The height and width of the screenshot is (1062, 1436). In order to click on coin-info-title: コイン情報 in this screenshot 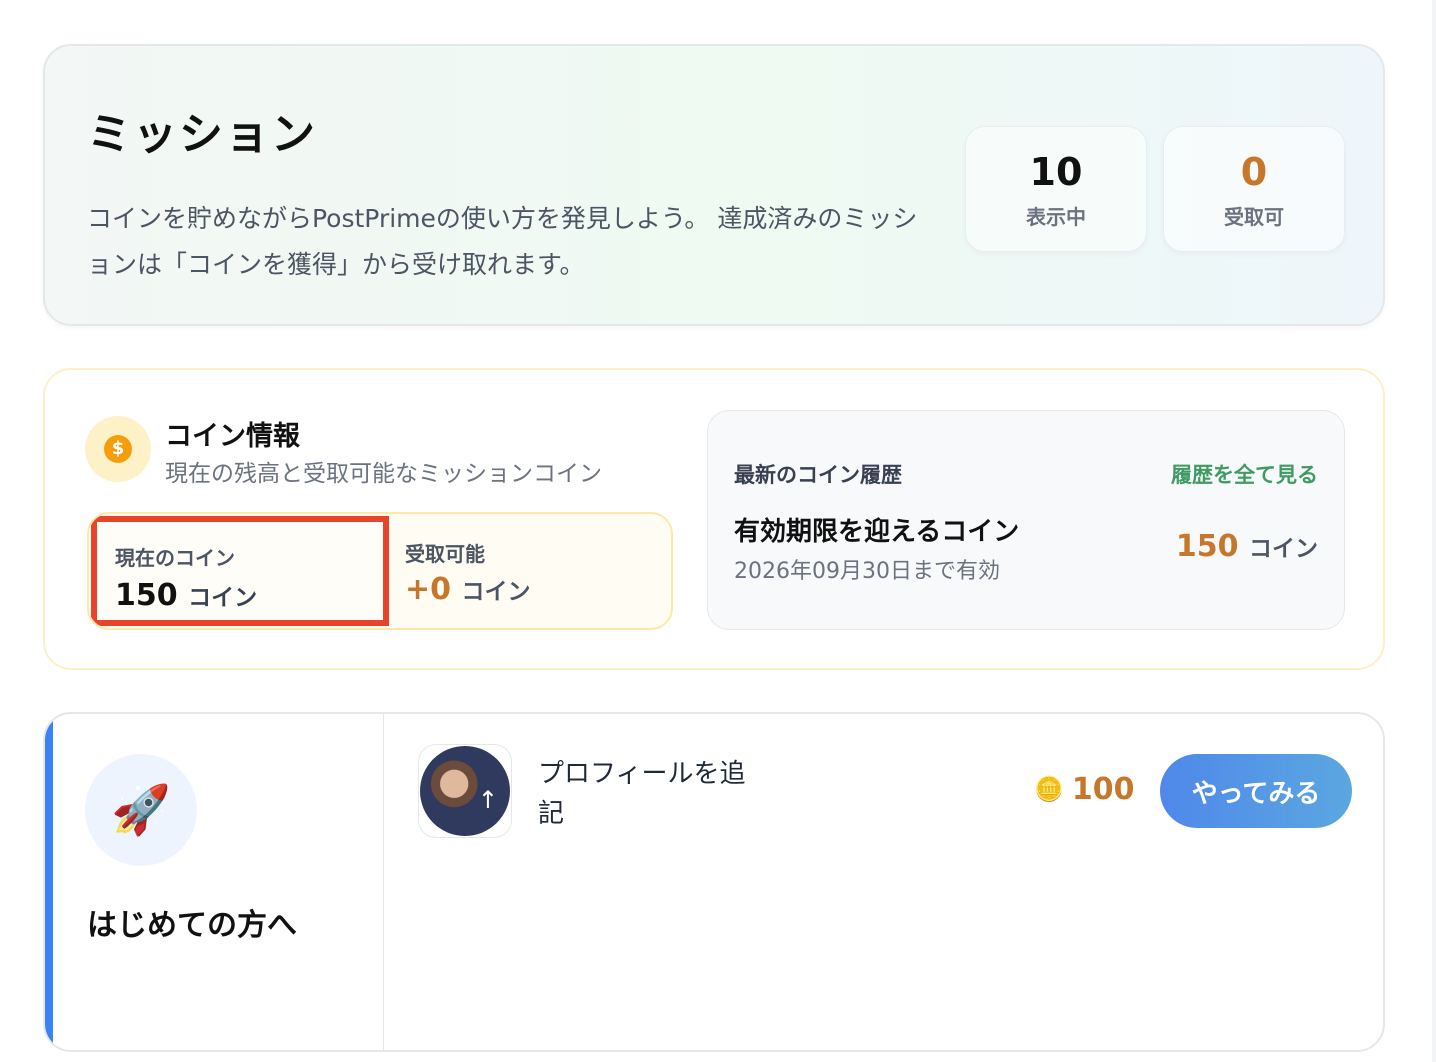, I will do `click(232, 436)`.